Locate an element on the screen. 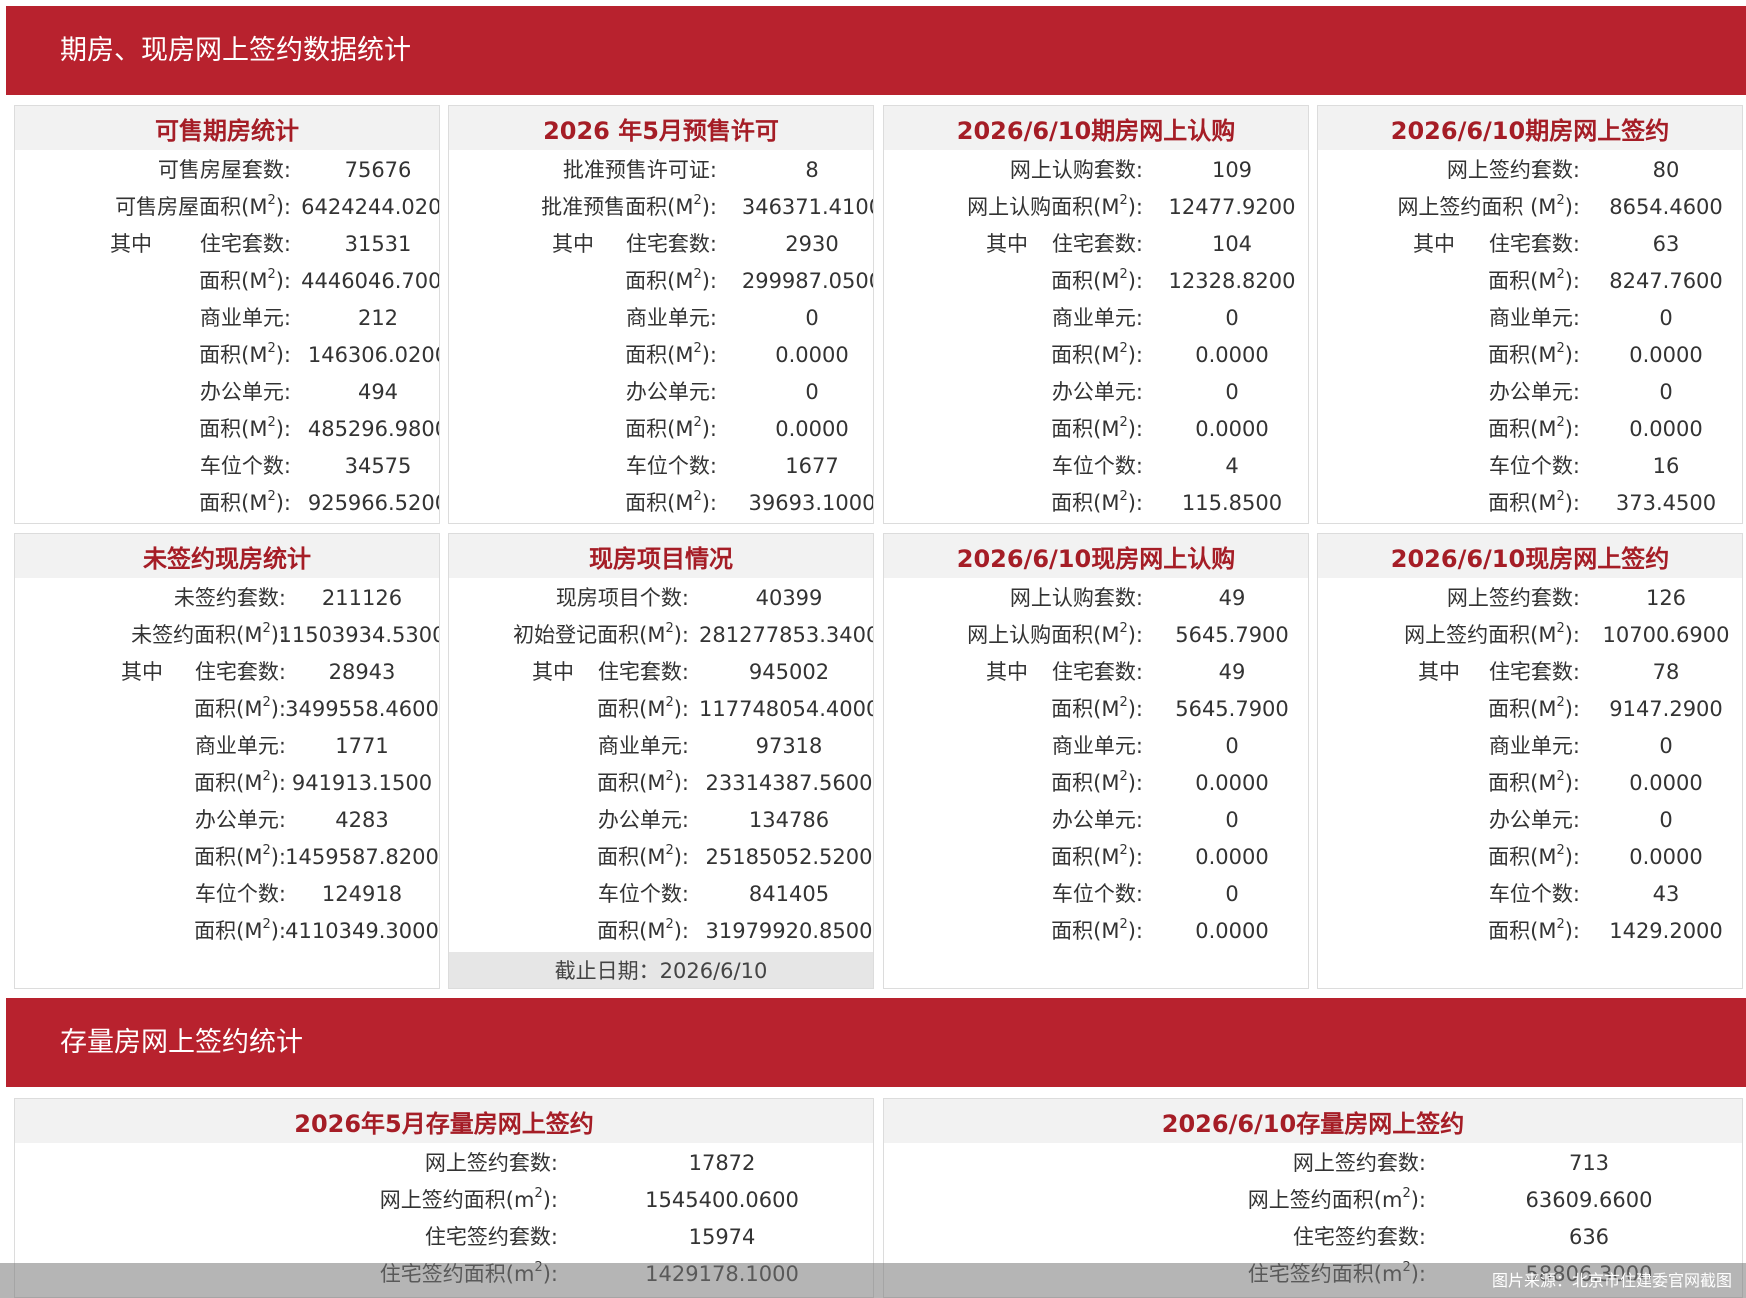 The width and height of the screenshot is (1746, 1298). stat-row: 办公单元: 4283 is located at coordinates (227, 820).